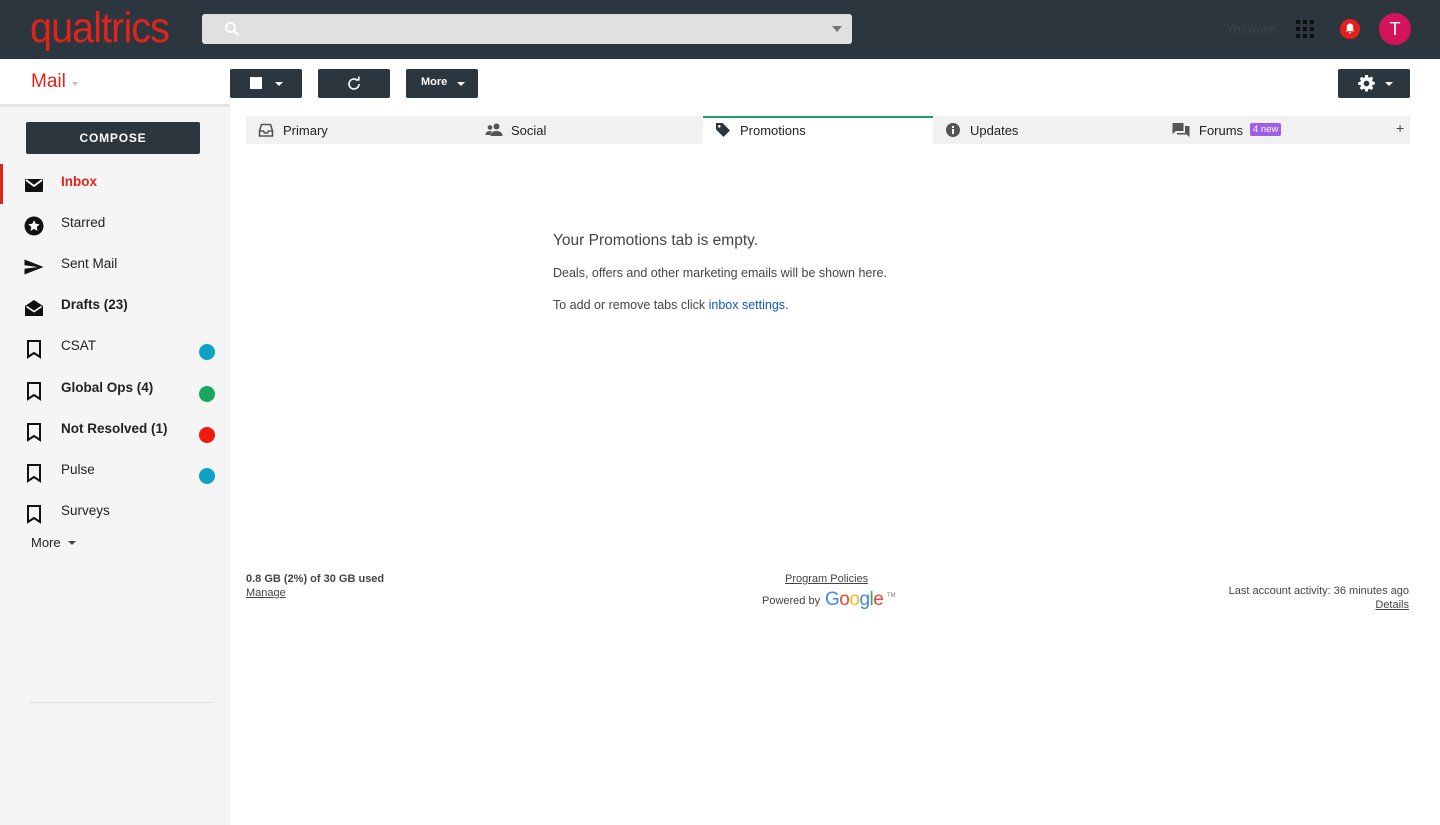 The image size is (1440, 825). I want to click on settings-button, so click(1374, 83).